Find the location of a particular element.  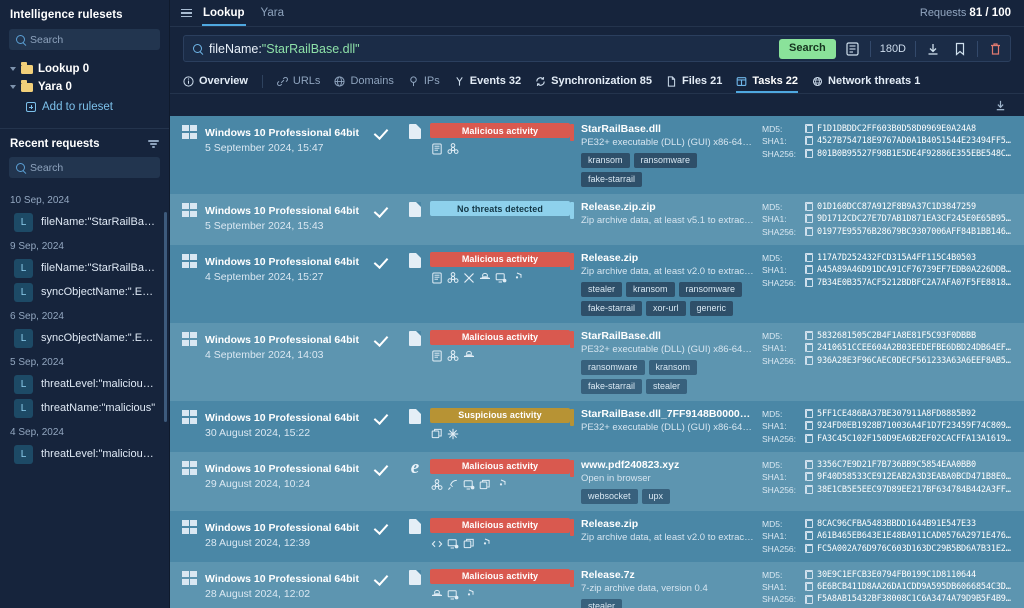

tag-chip: websocket is located at coordinates (609, 496).